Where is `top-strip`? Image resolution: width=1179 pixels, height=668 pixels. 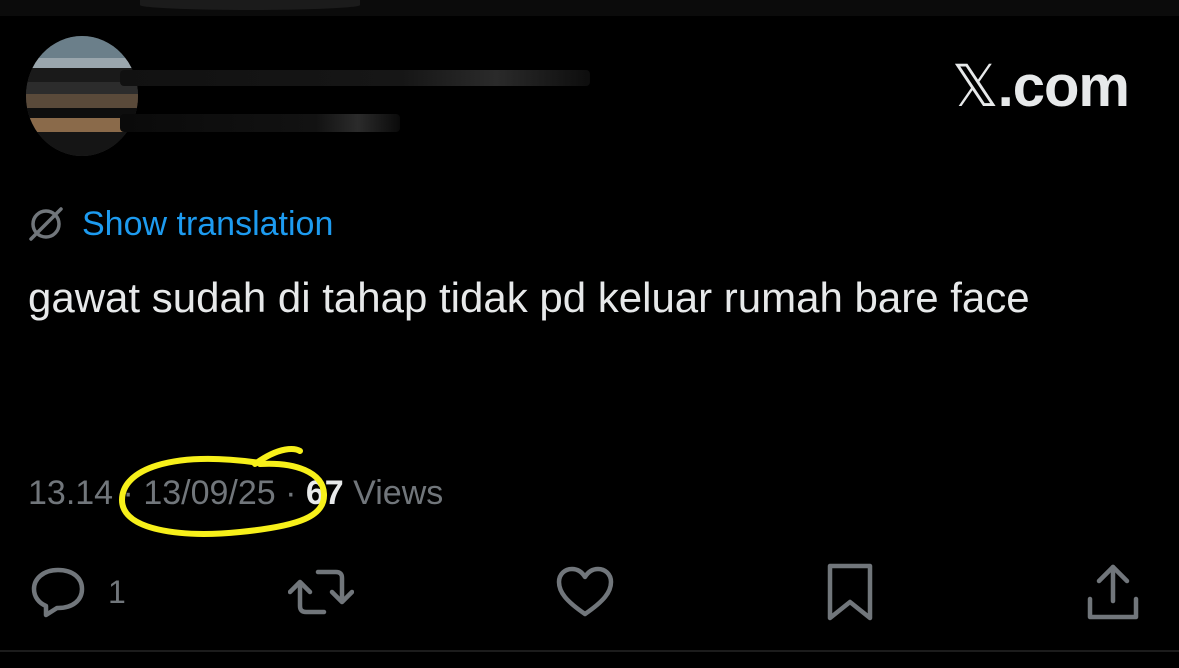 top-strip is located at coordinates (589, 8).